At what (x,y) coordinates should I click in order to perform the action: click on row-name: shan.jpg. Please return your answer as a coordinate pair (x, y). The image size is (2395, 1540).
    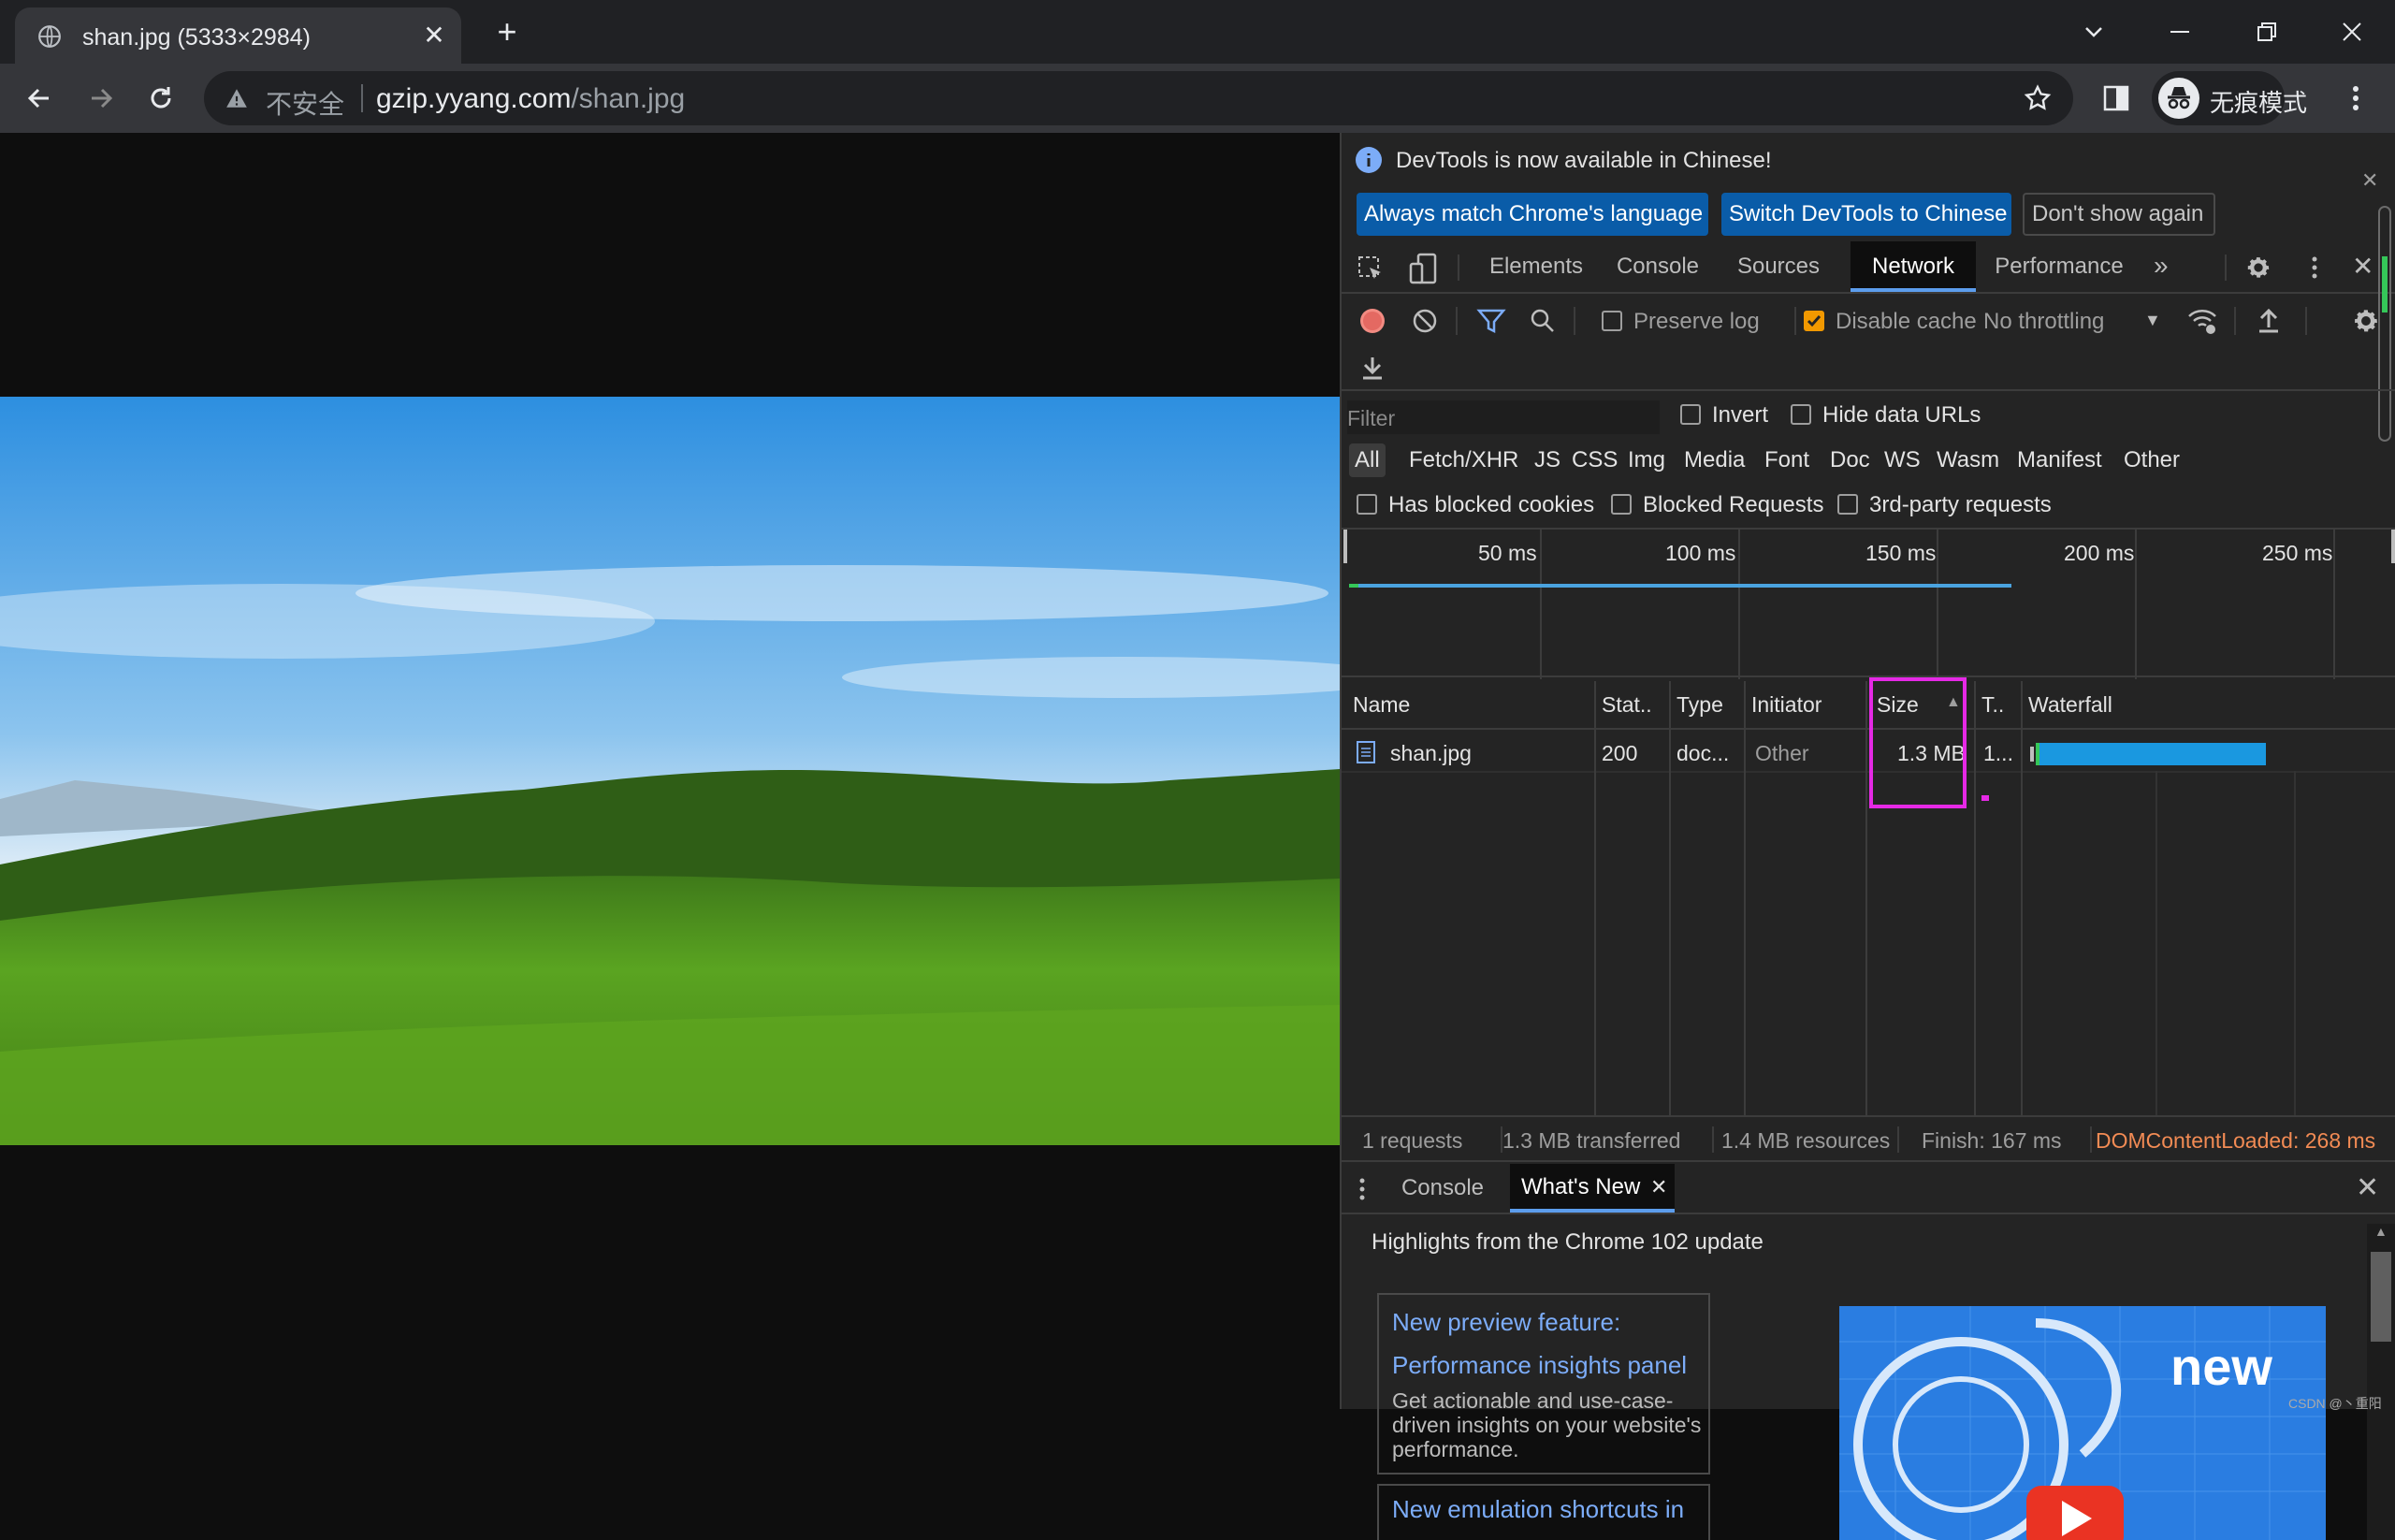
    Looking at the image, I should click on (1431, 754).